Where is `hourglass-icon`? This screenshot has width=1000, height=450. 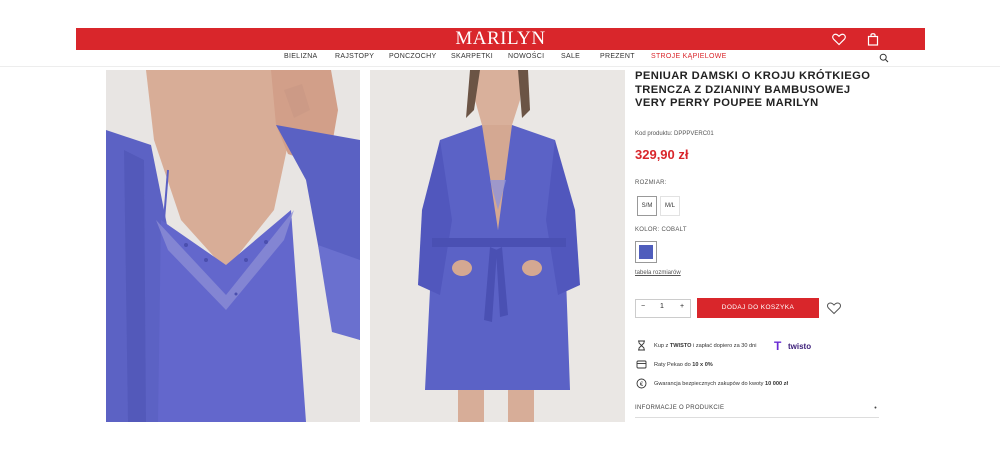
hourglass-icon is located at coordinates (641, 345).